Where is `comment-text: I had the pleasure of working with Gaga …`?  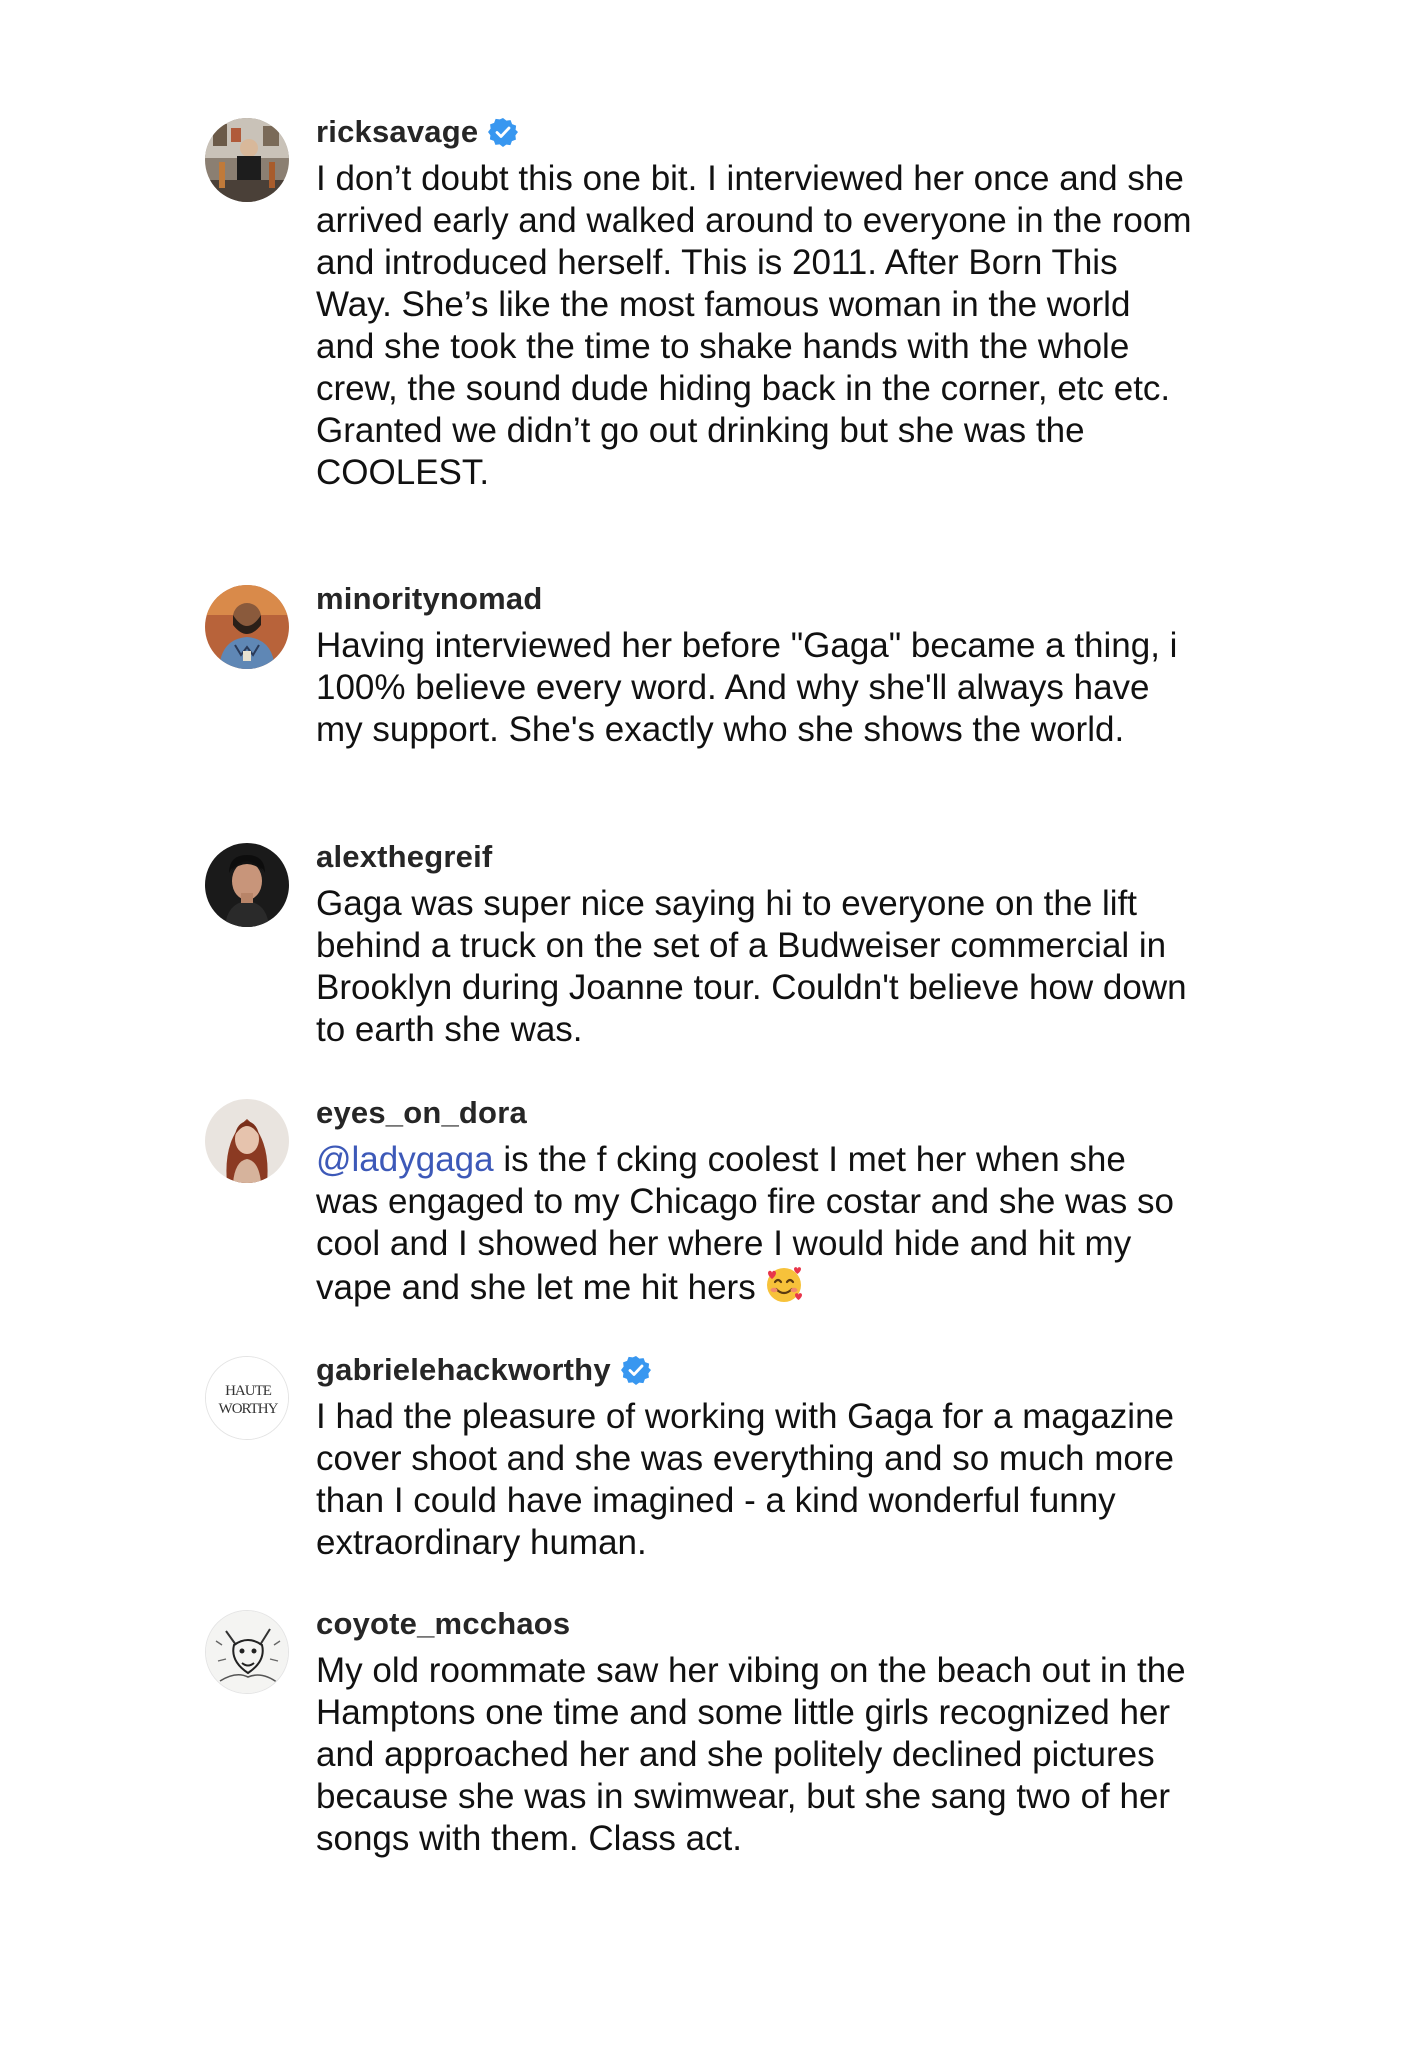
comment-text: I had the pleasure of working with Gaga … is located at coordinates (745, 1479).